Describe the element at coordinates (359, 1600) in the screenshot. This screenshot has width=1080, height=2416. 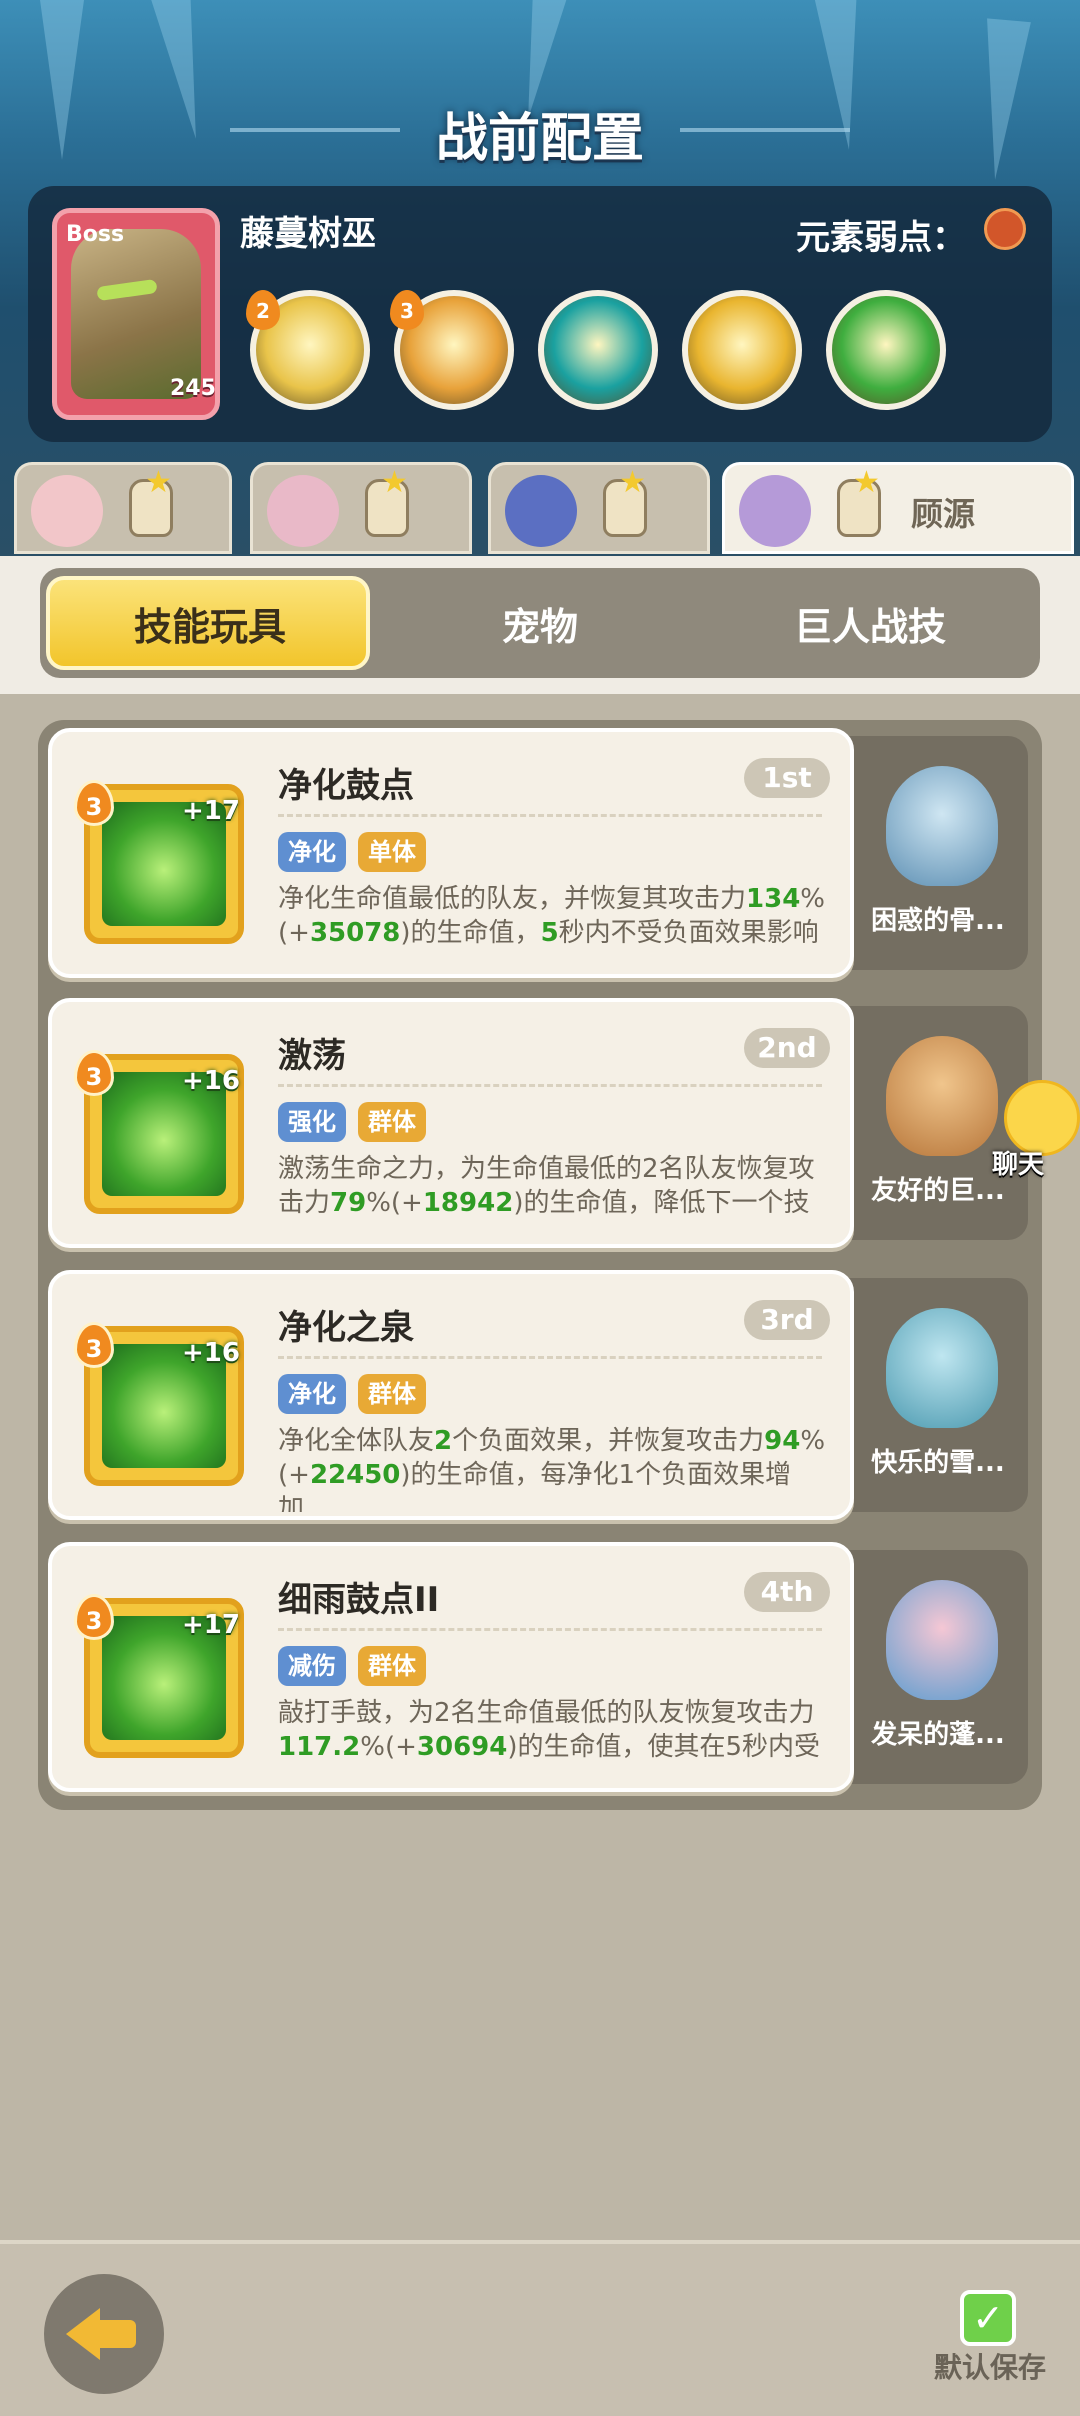
I see `skill-name: 细雨鼓点II` at that location.